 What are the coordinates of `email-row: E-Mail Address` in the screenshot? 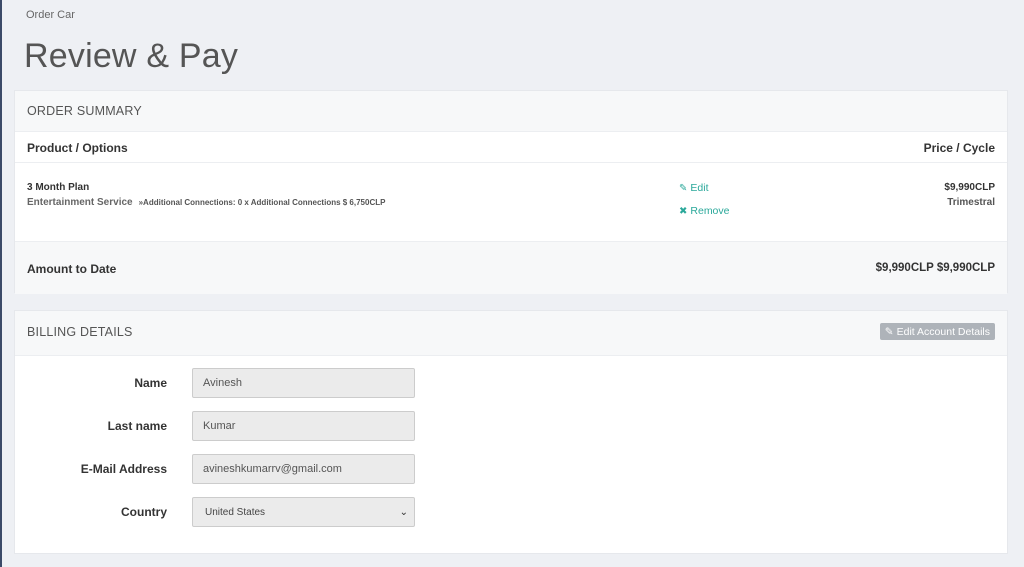 It's located at (511, 469).